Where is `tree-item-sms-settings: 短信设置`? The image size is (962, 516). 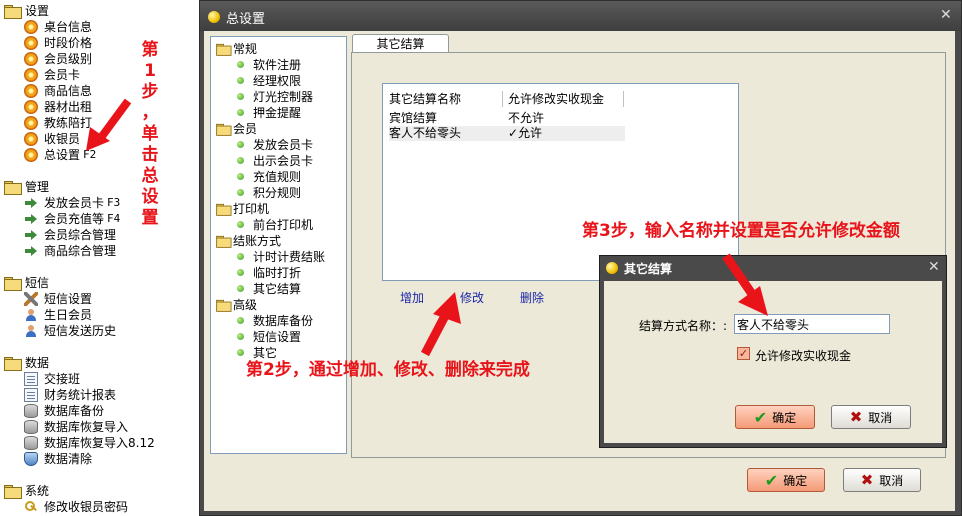 tree-item-sms-settings: 短信设置 is located at coordinates (269, 336).